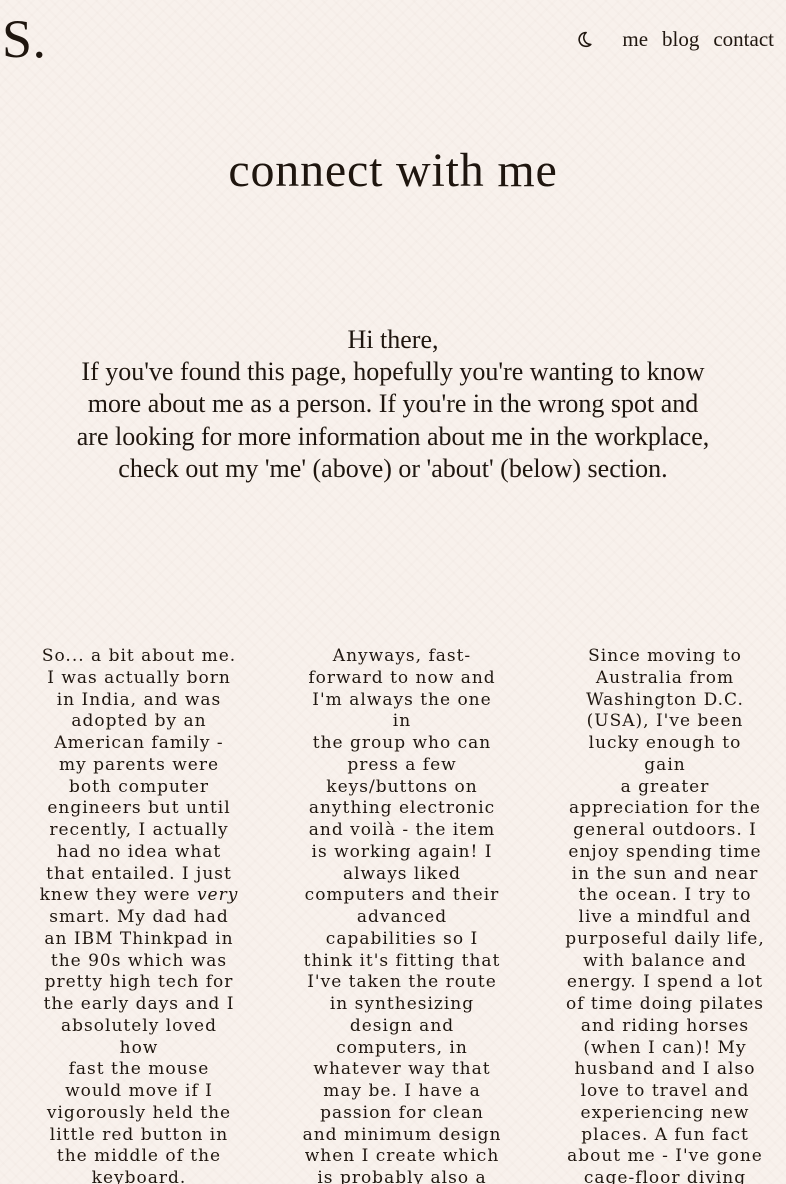 The width and height of the screenshot is (786, 1184). What do you see at coordinates (393, 48) in the screenshot?
I see `top-navigation-bar: S. me blog contact` at bounding box center [393, 48].